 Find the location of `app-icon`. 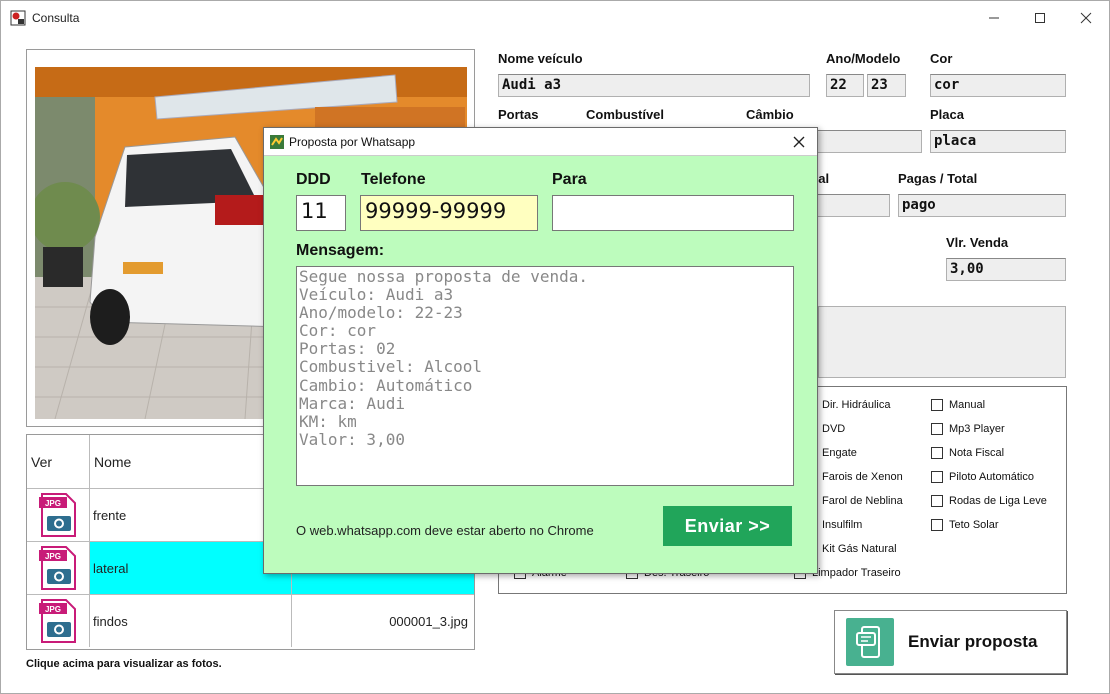

app-icon is located at coordinates (18, 18).